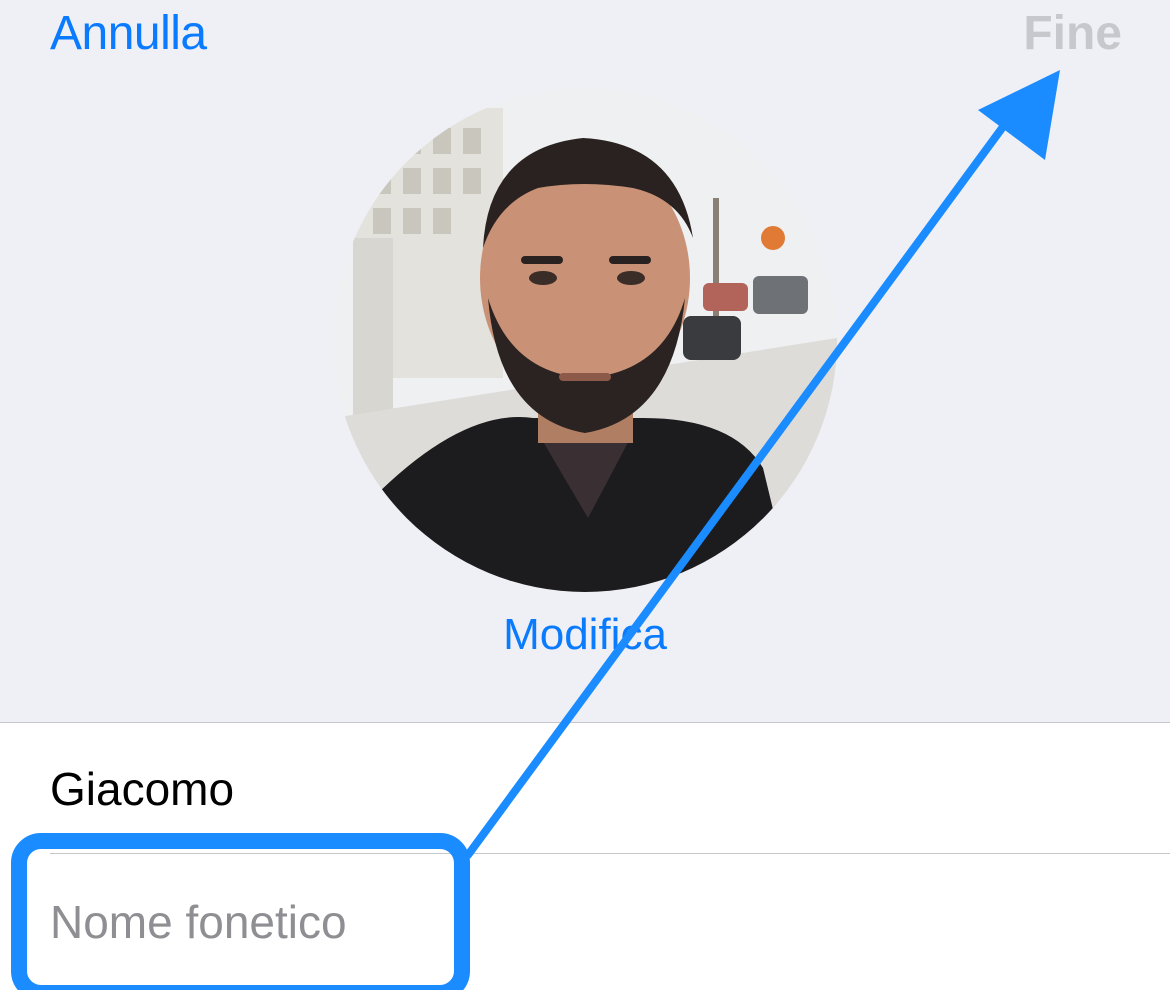  Describe the element at coordinates (610, 853) in the screenshot. I see `field-divider` at that location.